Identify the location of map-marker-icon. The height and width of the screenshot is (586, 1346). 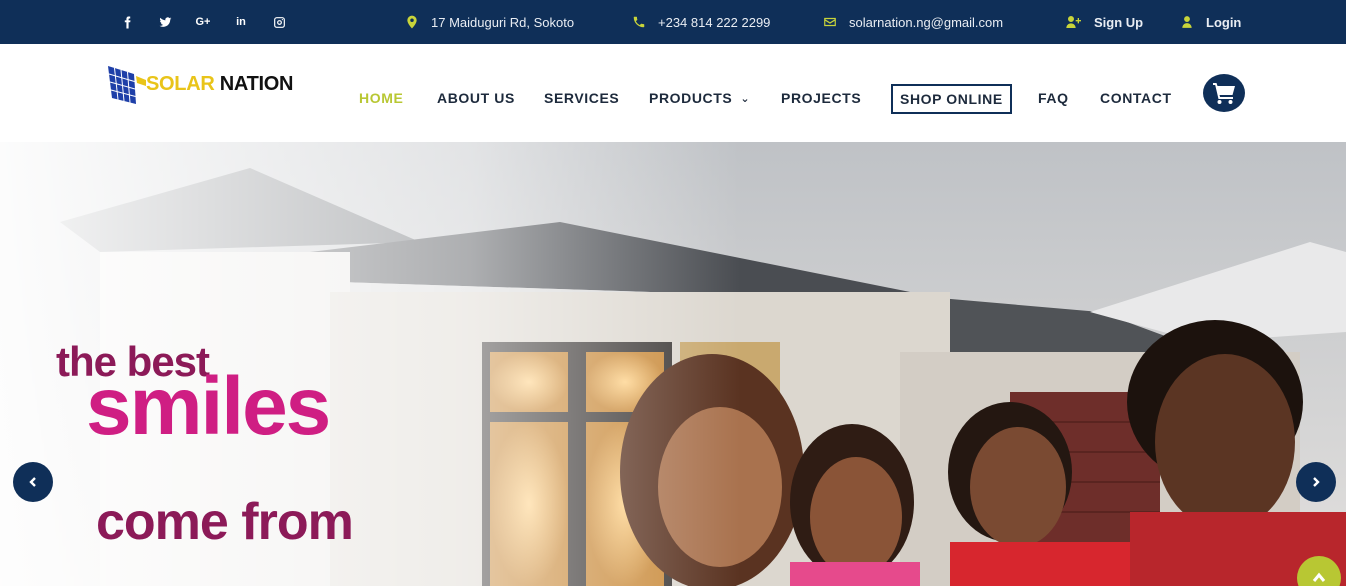
(412, 22).